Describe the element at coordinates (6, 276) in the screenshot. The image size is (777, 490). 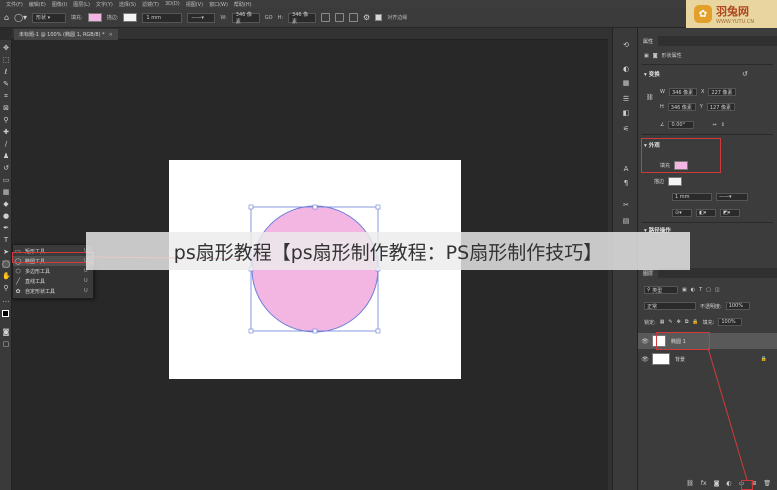
I see `hand-tool-icon: ✋` at that location.